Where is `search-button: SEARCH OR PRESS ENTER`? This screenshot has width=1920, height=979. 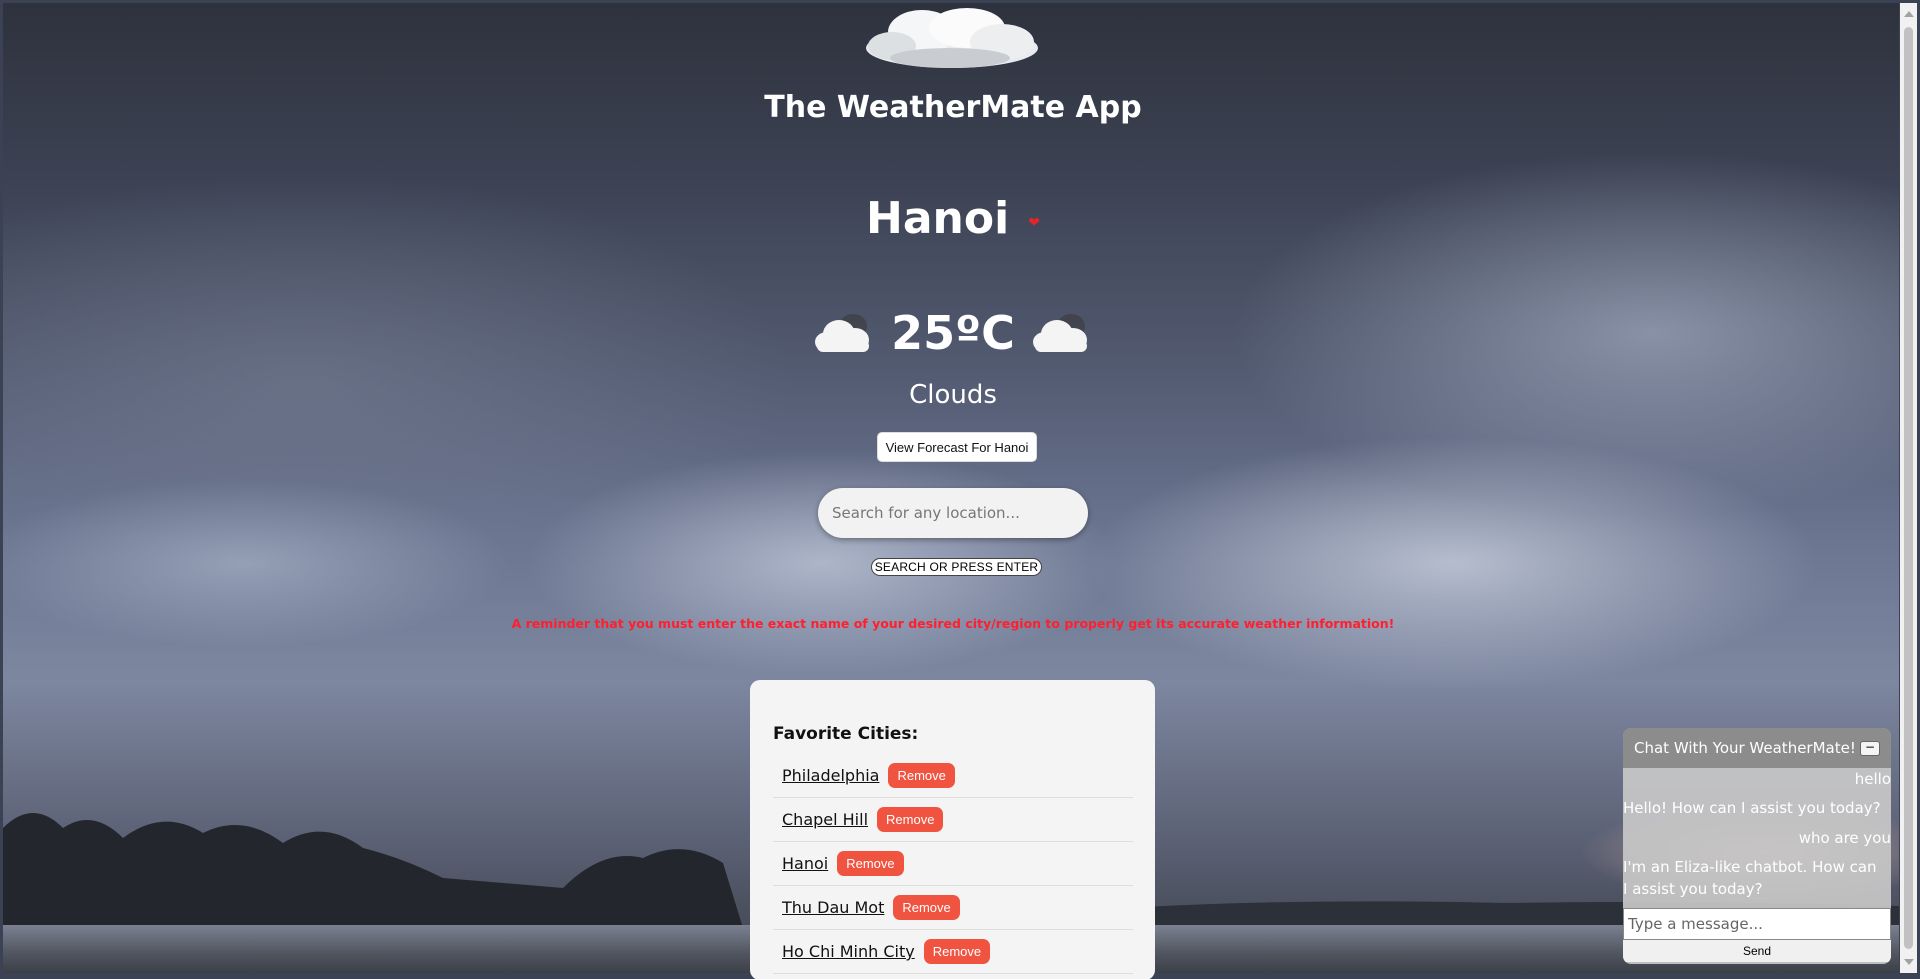 search-button: SEARCH OR PRESS ENTER is located at coordinates (956, 567).